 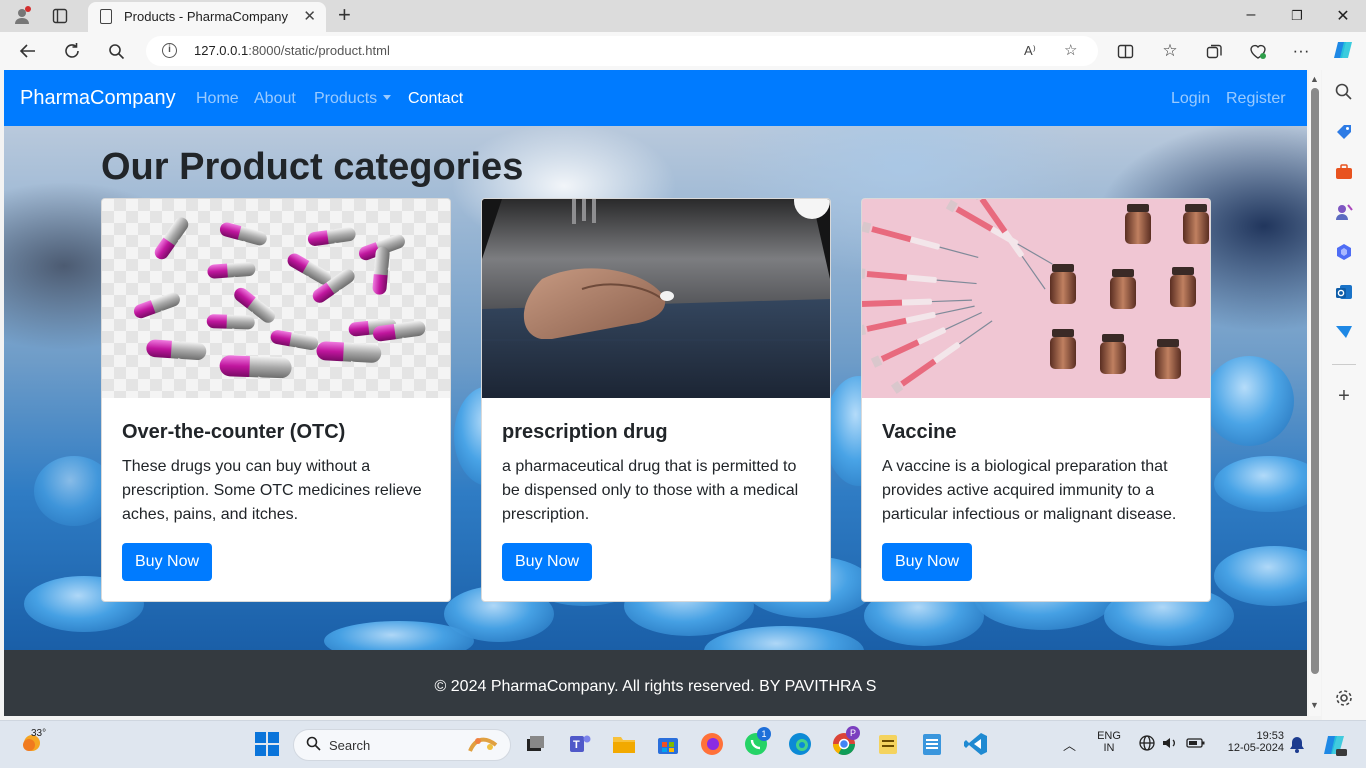 What do you see at coordinates (39, 733) in the screenshot?
I see `weather-temperature: 33°` at bounding box center [39, 733].